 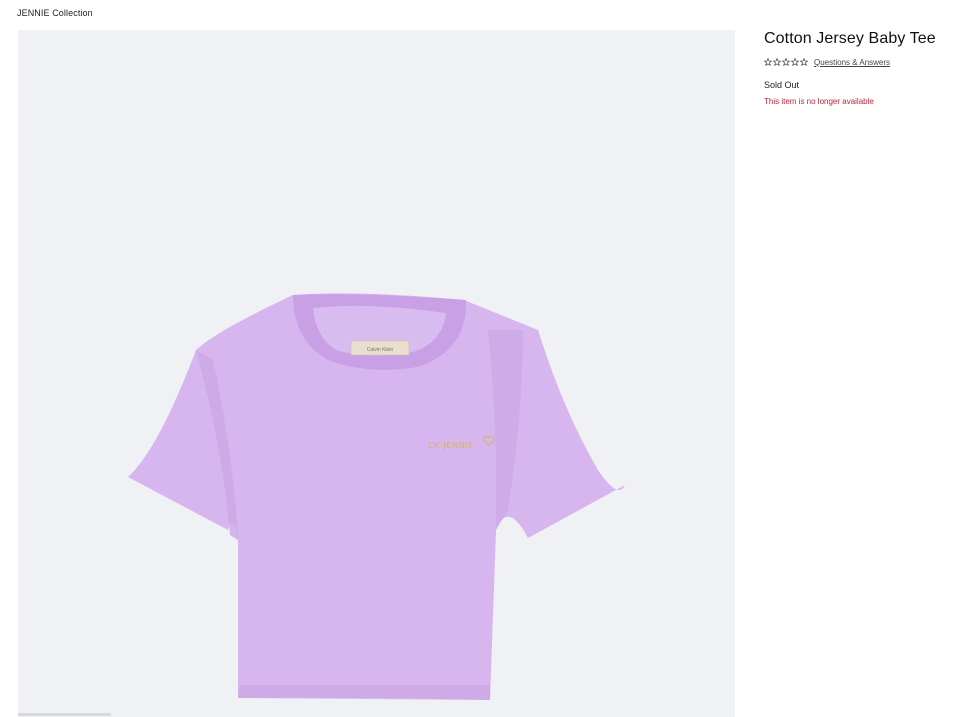 I want to click on rating-stars, so click(x=786, y=62).